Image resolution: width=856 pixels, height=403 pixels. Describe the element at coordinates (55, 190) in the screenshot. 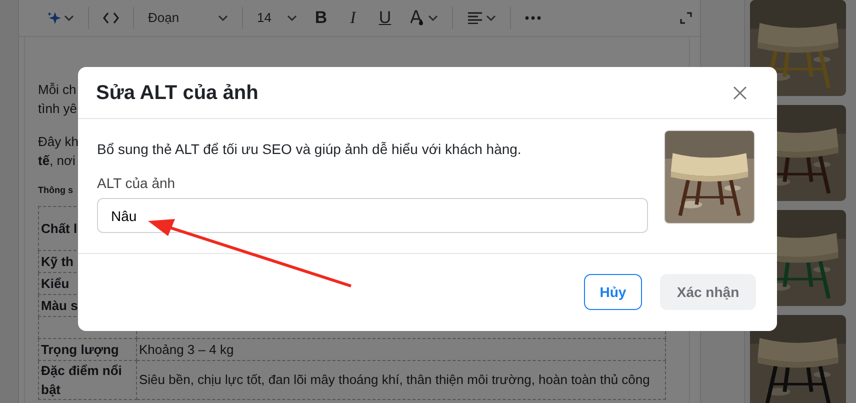

I see `section-heading: Thông s` at that location.